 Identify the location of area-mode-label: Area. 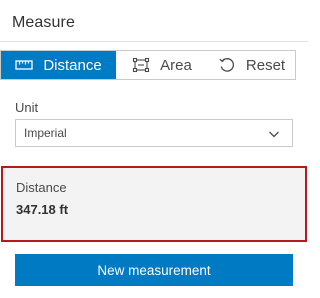
(176, 65).